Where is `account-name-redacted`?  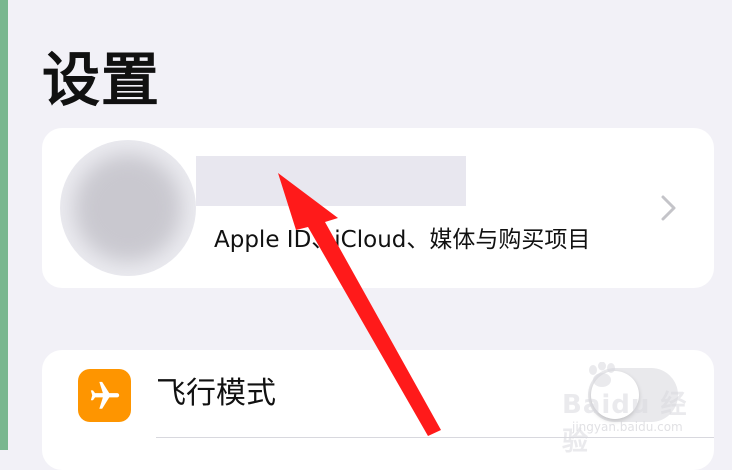
account-name-redacted is located at coordinates (331, 181).